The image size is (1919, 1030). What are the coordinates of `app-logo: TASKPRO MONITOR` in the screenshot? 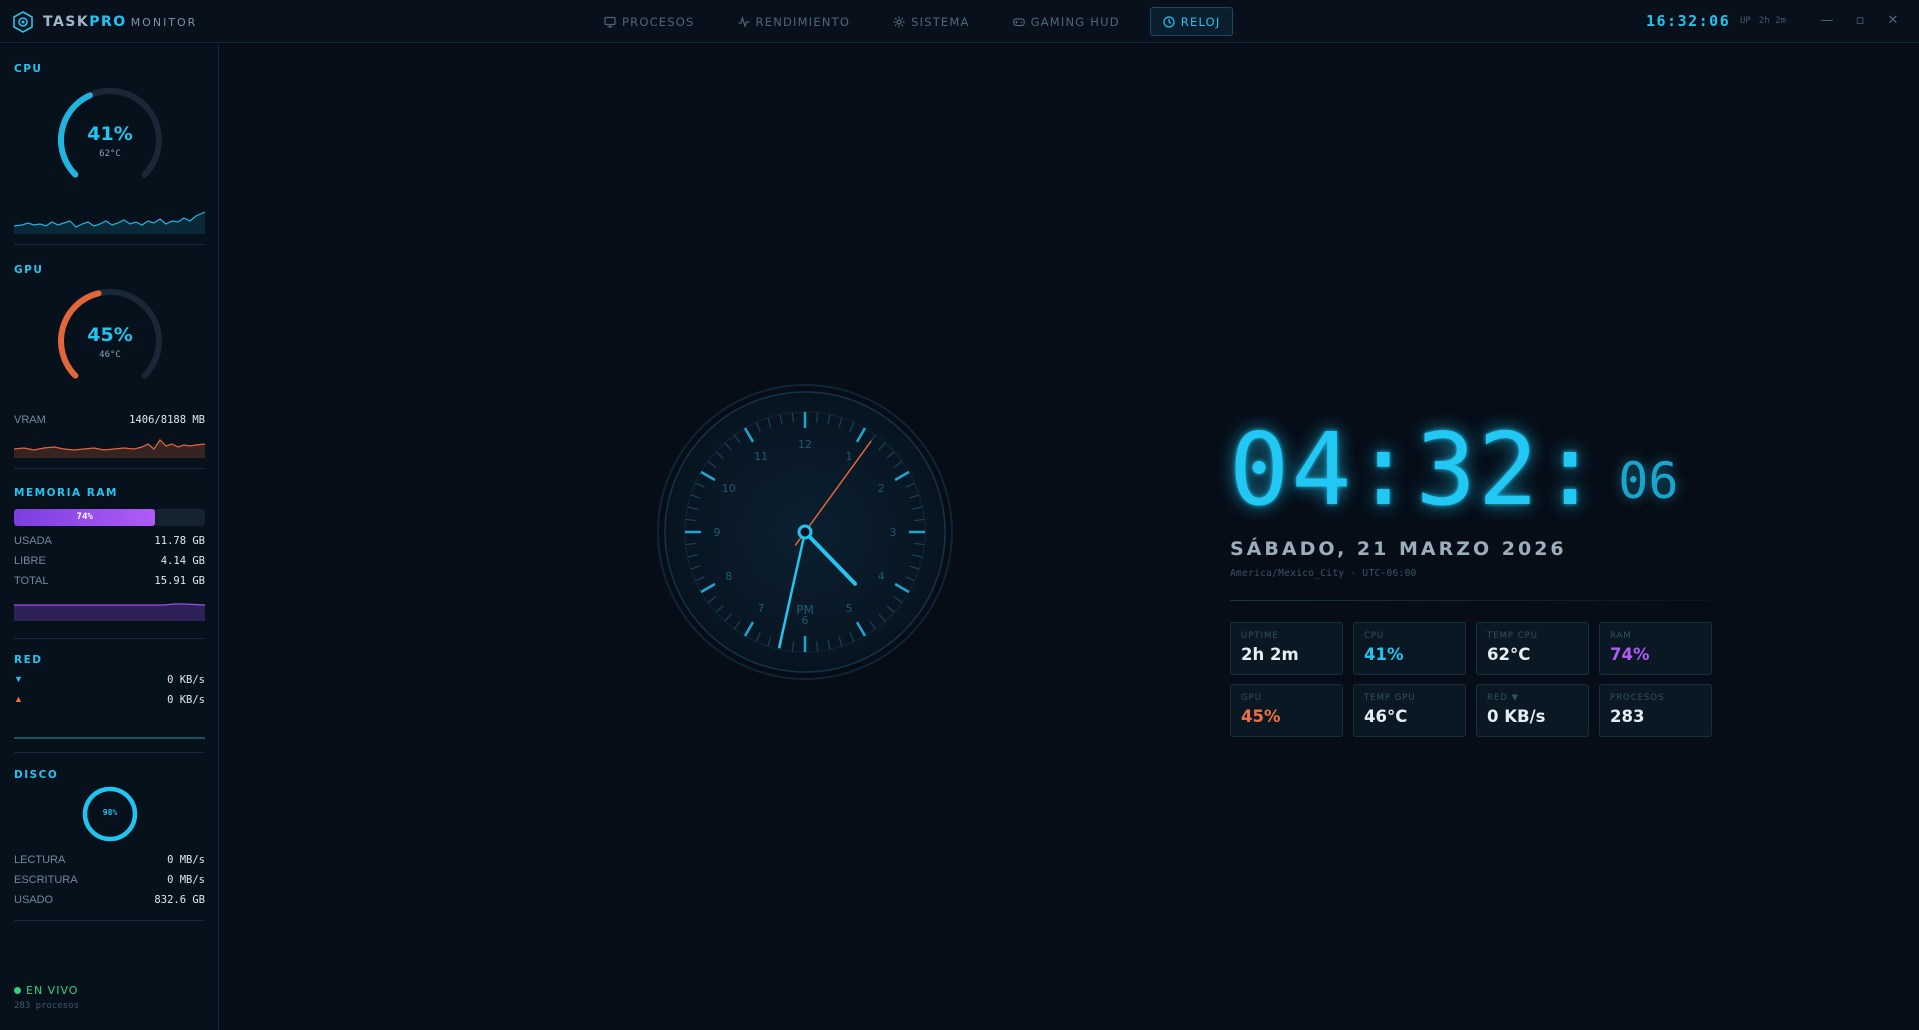 It's located at (104, 22).